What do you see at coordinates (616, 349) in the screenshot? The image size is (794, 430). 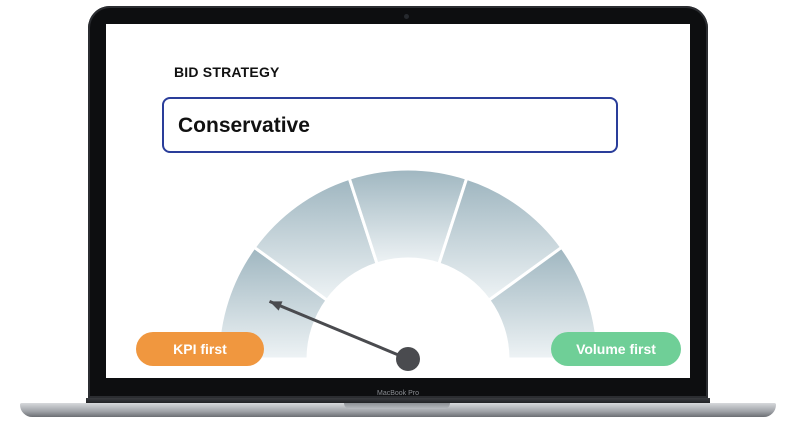 I see `volume-first-button: Volume first` at bounding box center [616, 349].